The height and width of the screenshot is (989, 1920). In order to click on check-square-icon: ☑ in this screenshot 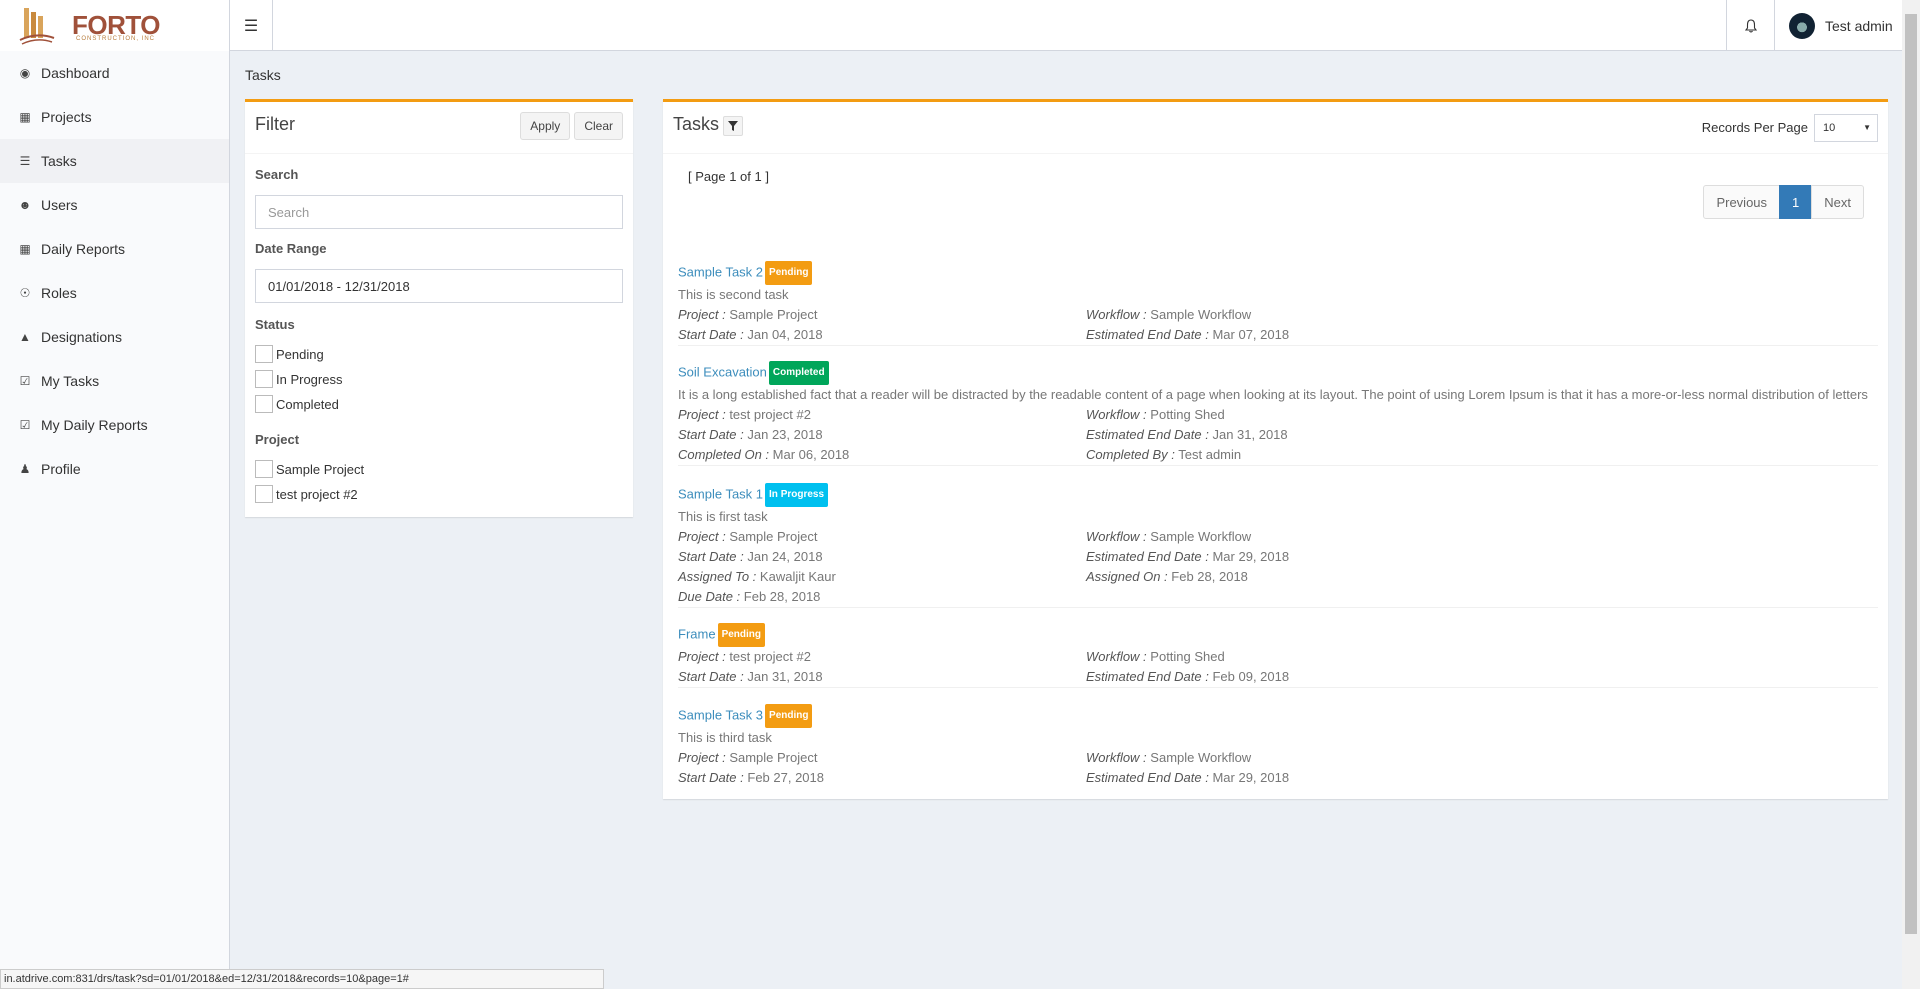, I will do `click(25, 381)`.